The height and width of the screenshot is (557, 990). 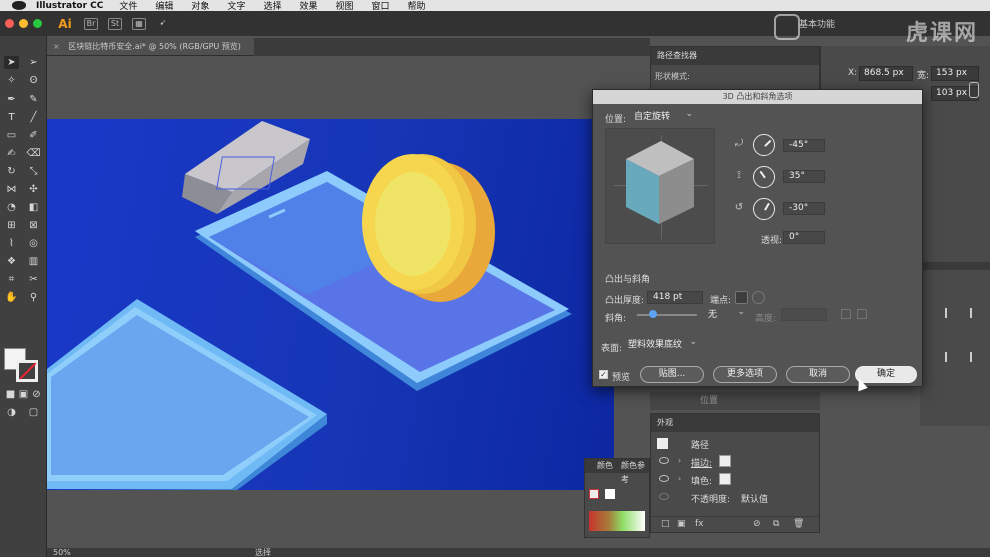 I want to click on document-tab: × 区块链比特币安全.ai* @ 50% (RGB/GPU 预览), so click(x=150, y=47).